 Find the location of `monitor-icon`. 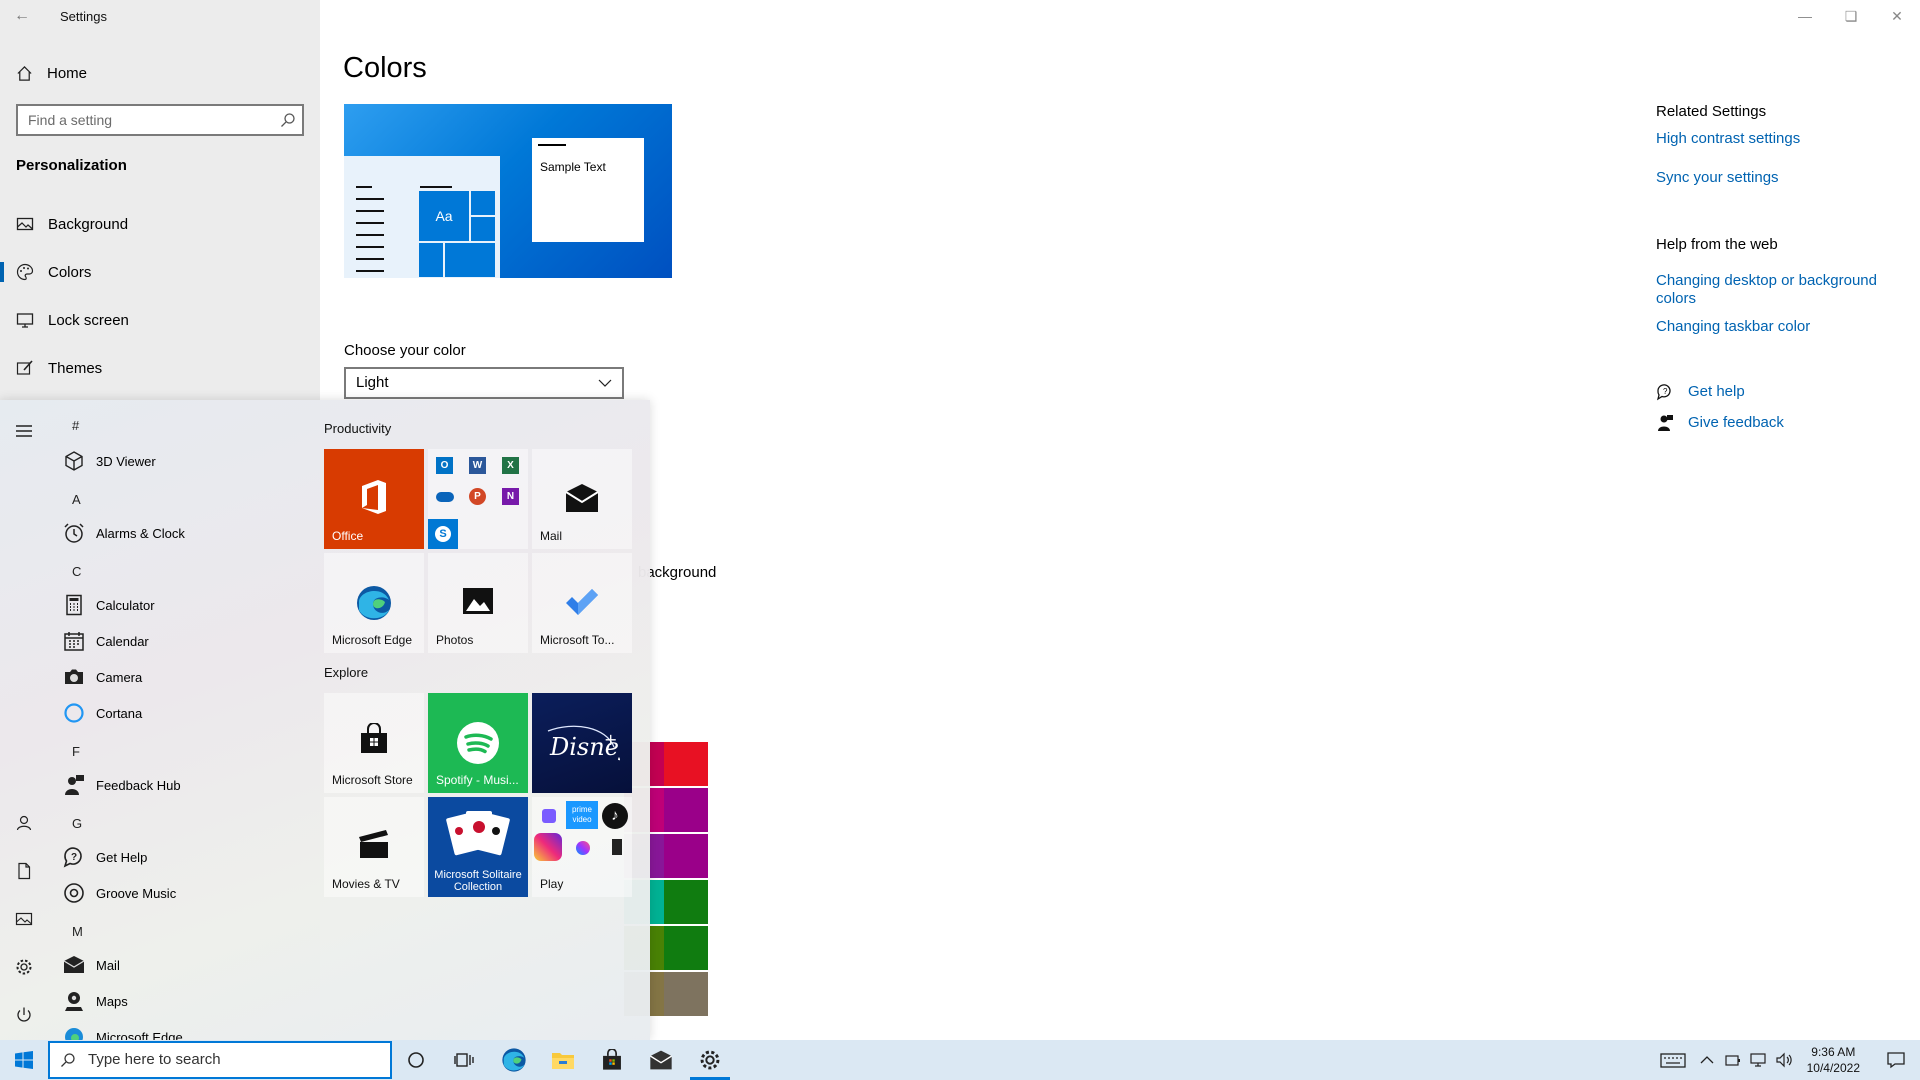

monitor-icon is located at coordinates (25, 320).